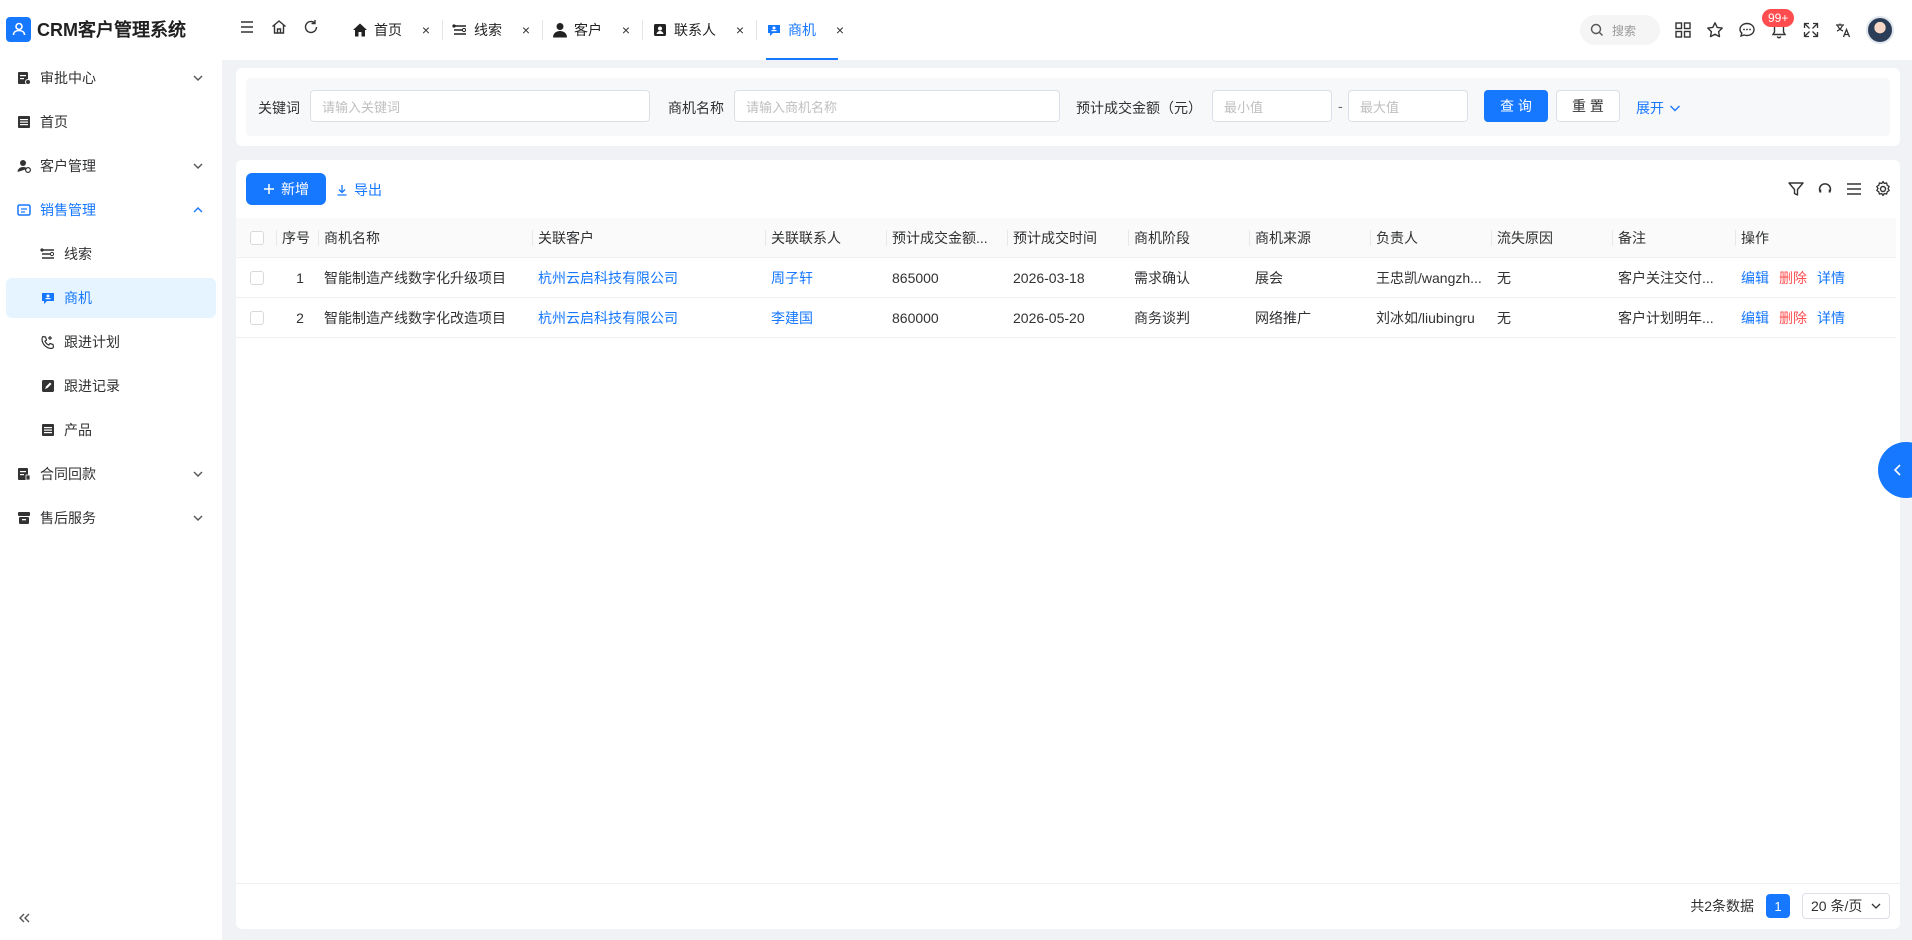 This screenshot has width=1912, height=940. What do you see at coordinates (806, 237) in the screenshot?
I see `column-header-label: 关联联系人` at bounding box center [806, 237].